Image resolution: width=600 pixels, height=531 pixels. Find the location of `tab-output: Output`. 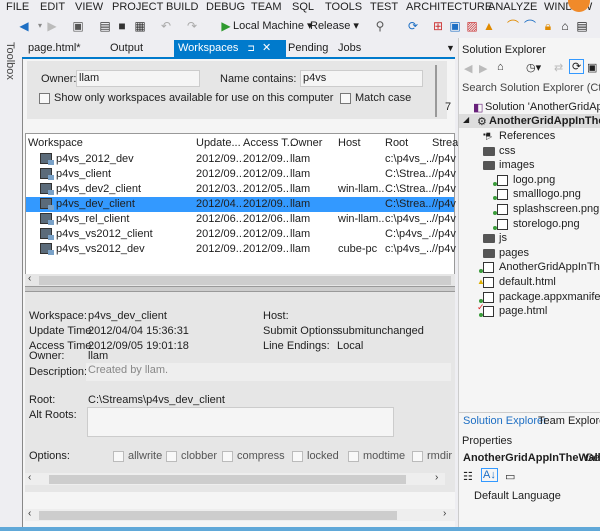

tab-output: Output is located at coordinates (126, 48).